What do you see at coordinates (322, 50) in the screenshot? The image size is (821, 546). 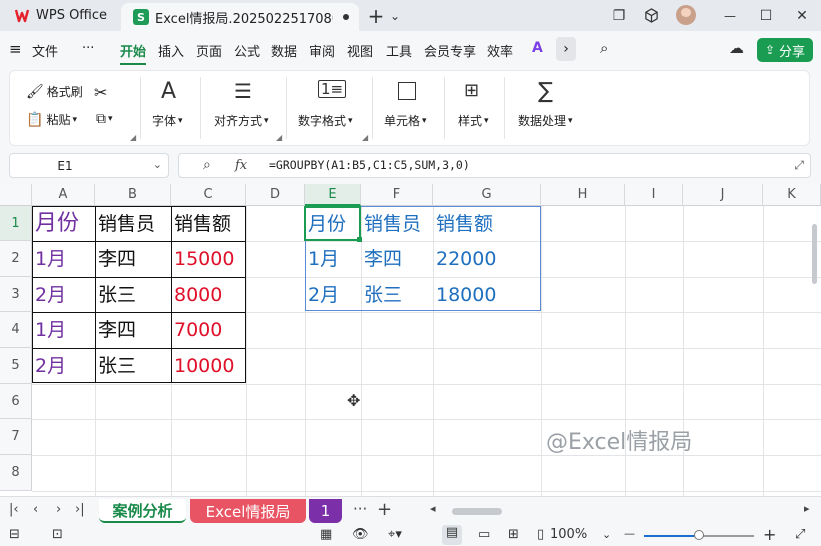 I see `menu-review: 审阅` at bounding box center [322, 50].